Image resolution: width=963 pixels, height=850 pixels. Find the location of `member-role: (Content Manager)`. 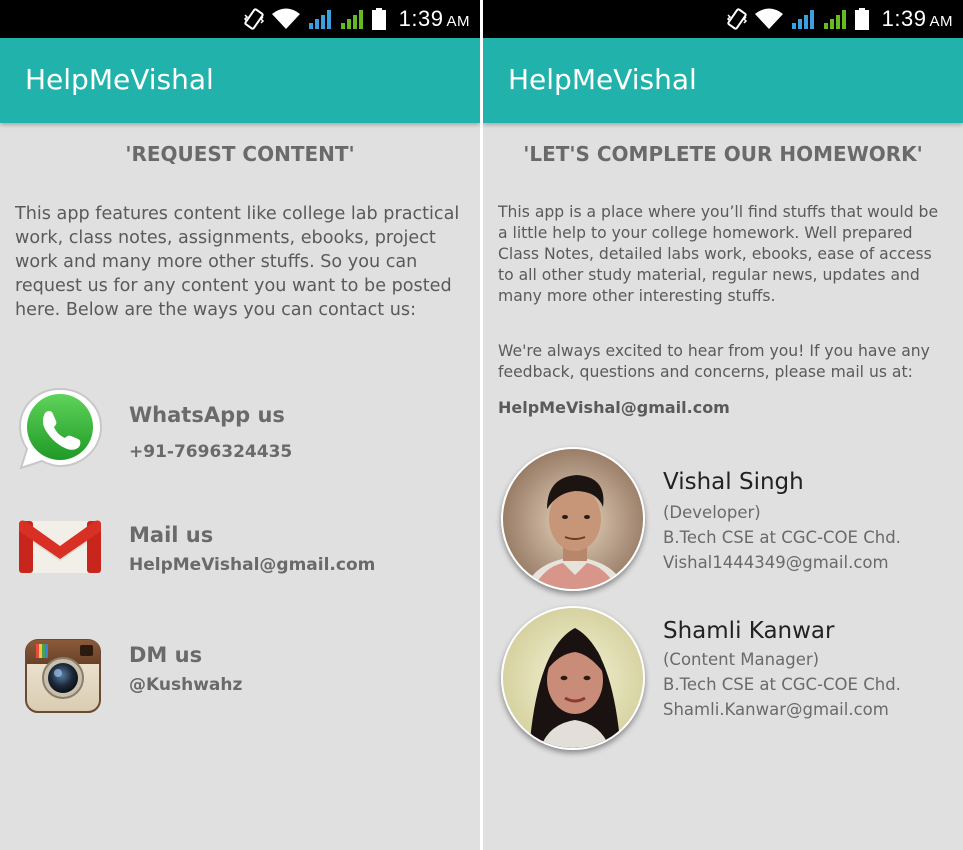

member-role: (Content Manager) is located at coordinates (741, 659).